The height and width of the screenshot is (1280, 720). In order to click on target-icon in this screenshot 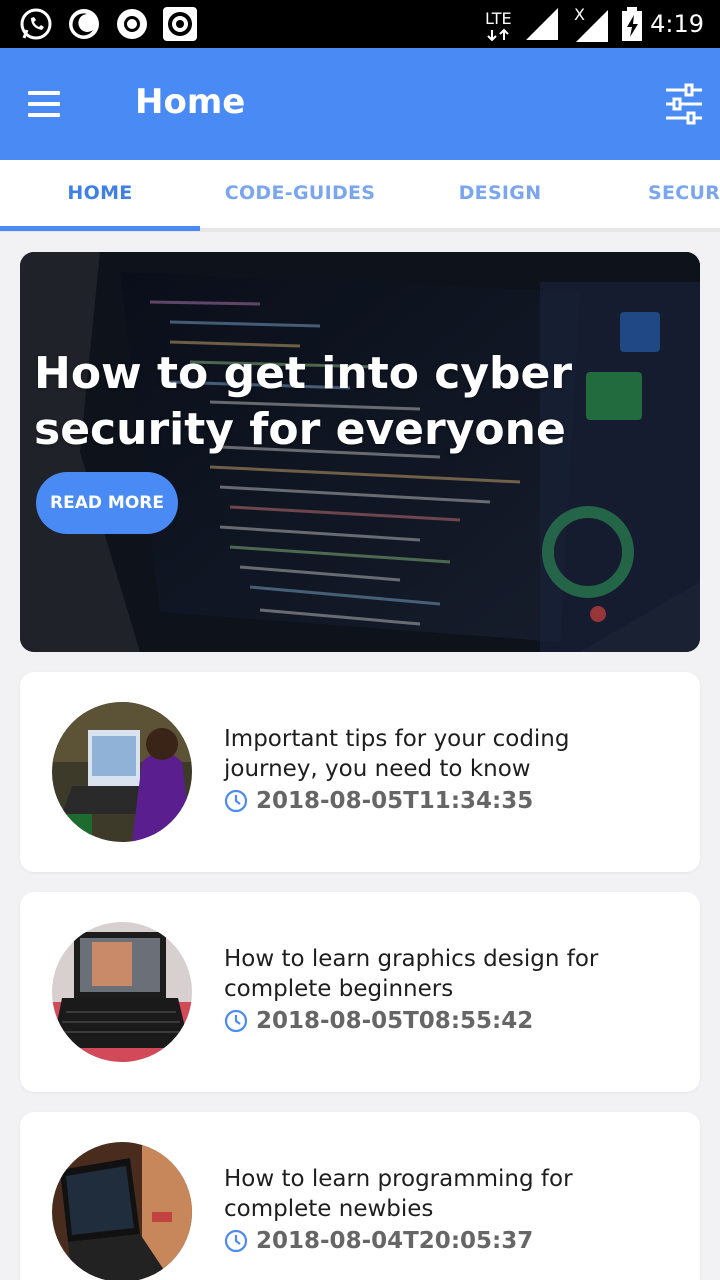, I will do `click(180, 24)`.